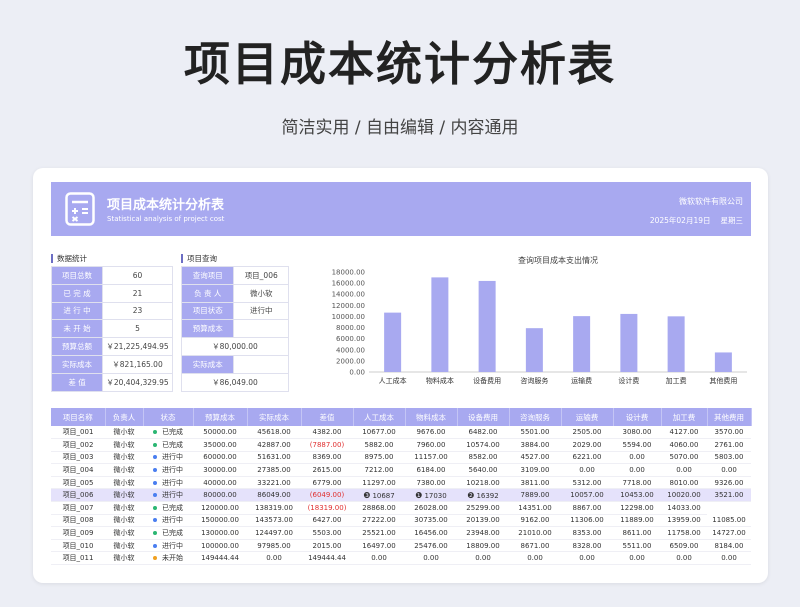  What do you see at coordinates (684, 546) in the screenshot?
I see `table-cell: 6509.00` at bounding box center [684, 546].